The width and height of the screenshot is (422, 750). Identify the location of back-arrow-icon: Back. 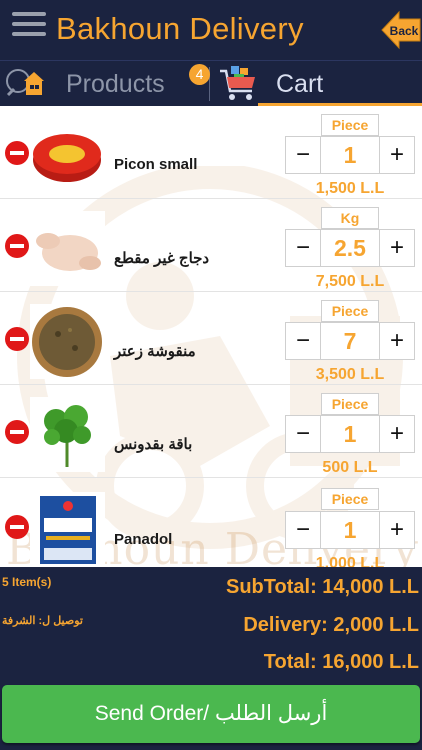
(401, 30).